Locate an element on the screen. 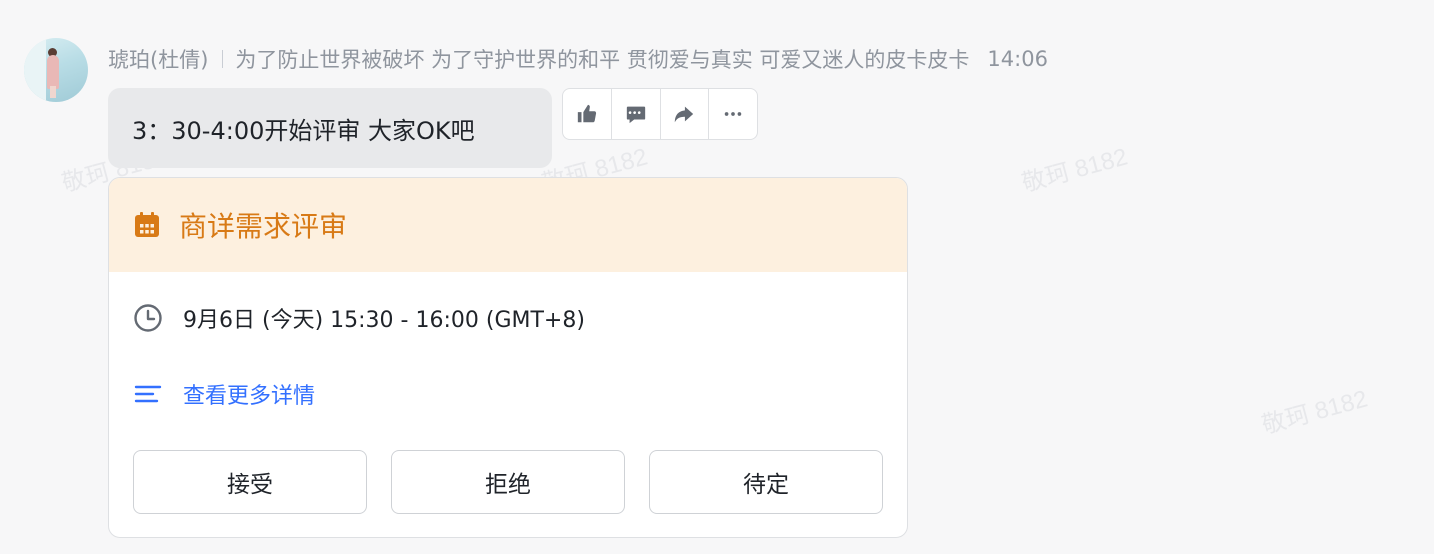  more-button is located at coordinates (733, 114).